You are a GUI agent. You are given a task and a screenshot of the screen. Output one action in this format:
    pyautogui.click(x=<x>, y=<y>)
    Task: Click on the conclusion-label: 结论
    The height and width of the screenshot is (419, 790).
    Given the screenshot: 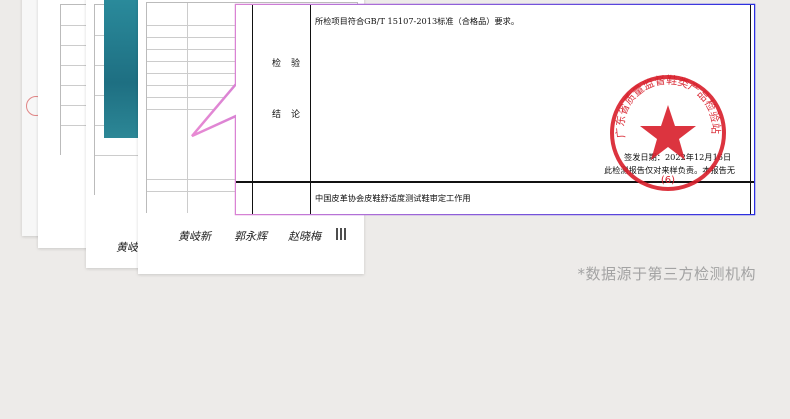 What is the action you would take?
    pyautogui.click(x=291, y=115)
    